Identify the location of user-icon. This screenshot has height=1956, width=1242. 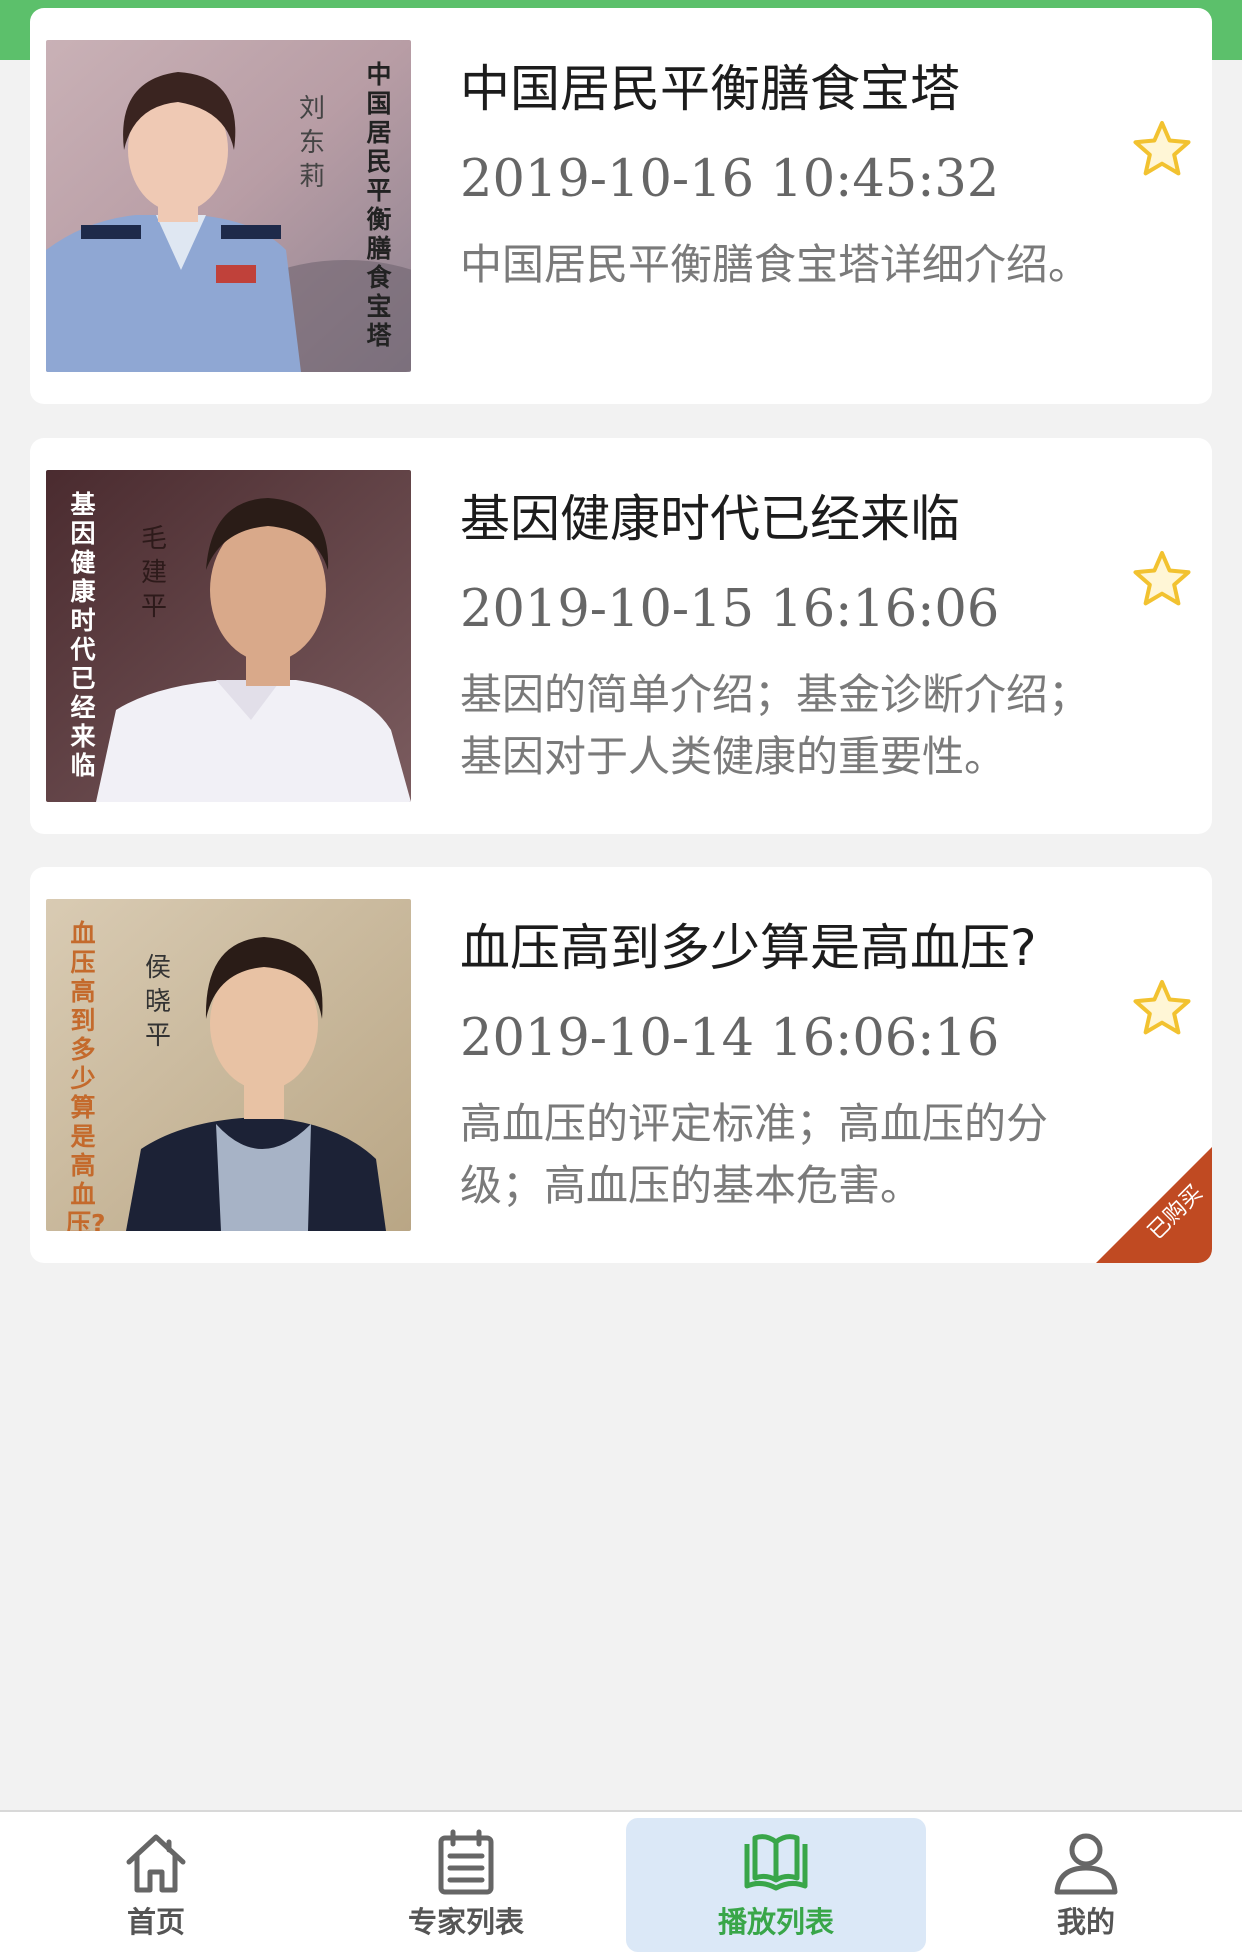
(1086, 1863).